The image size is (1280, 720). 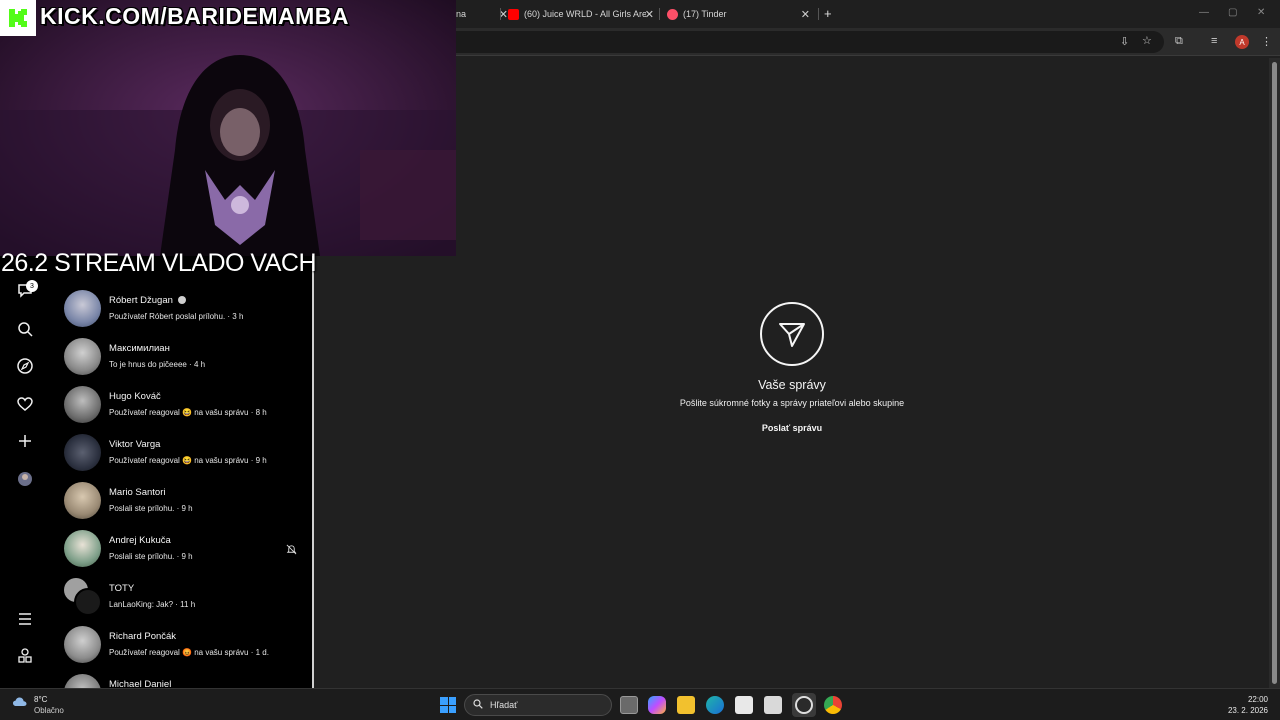 I want to click on conversation-name: Róbert Džugan, so click(x=141, y=300).